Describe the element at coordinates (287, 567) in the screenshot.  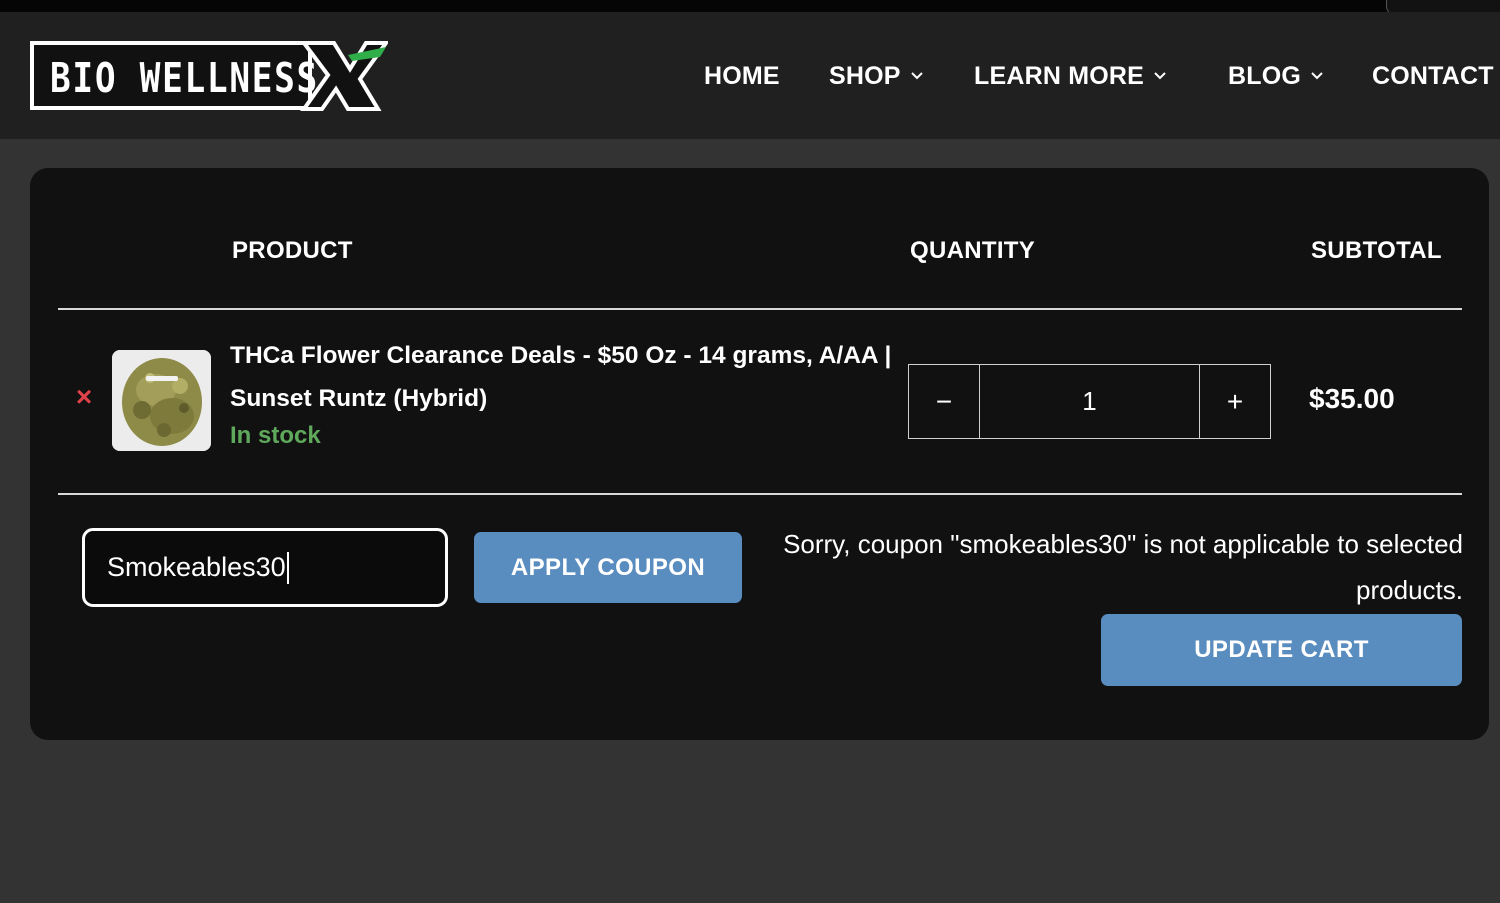
I see `text-cursor` at that location.